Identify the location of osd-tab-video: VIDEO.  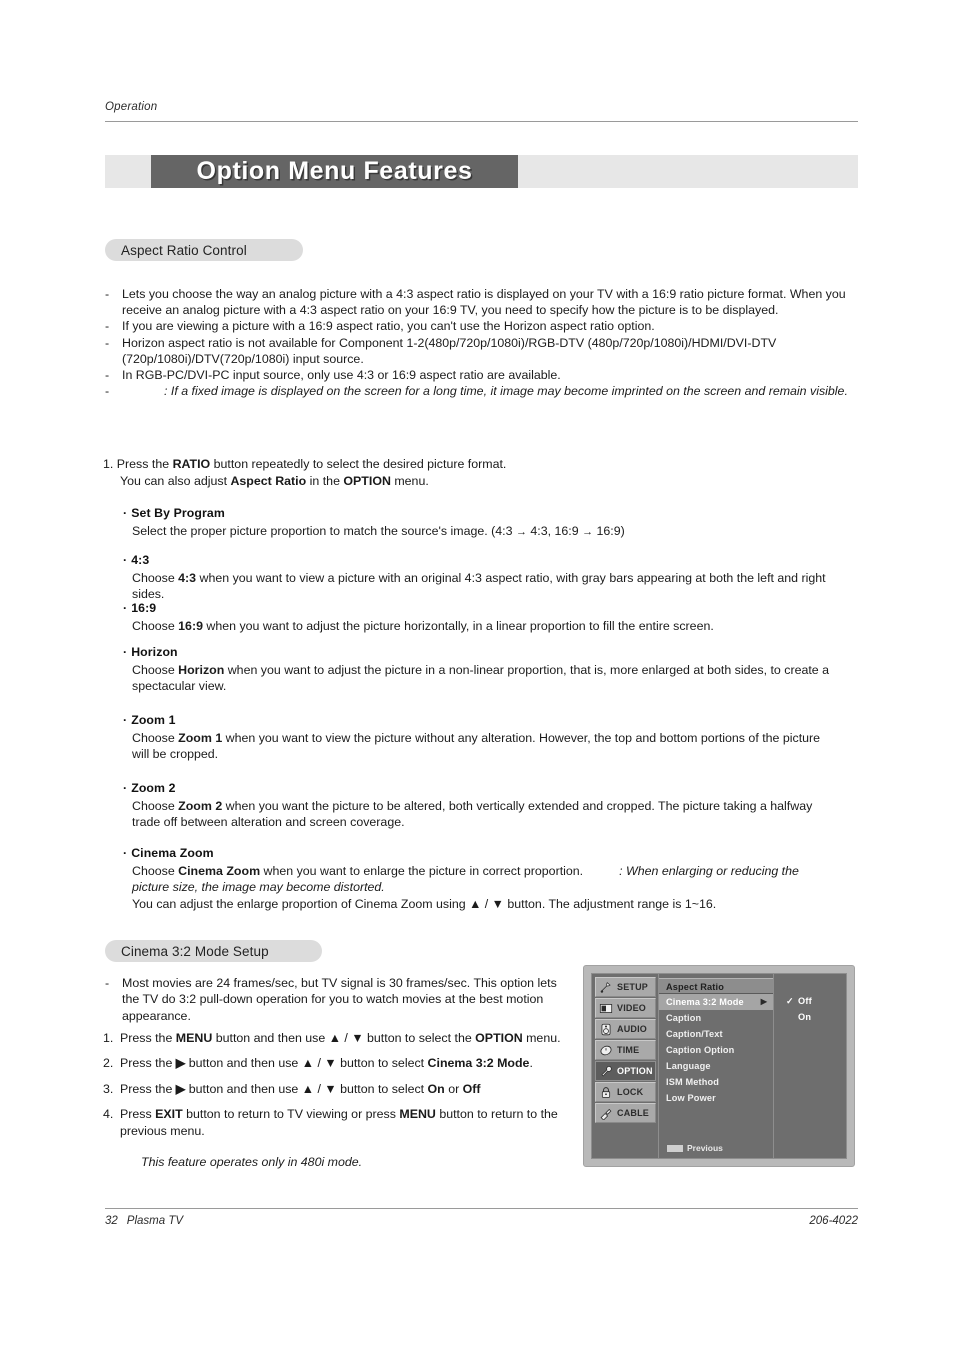
(625, 1008).